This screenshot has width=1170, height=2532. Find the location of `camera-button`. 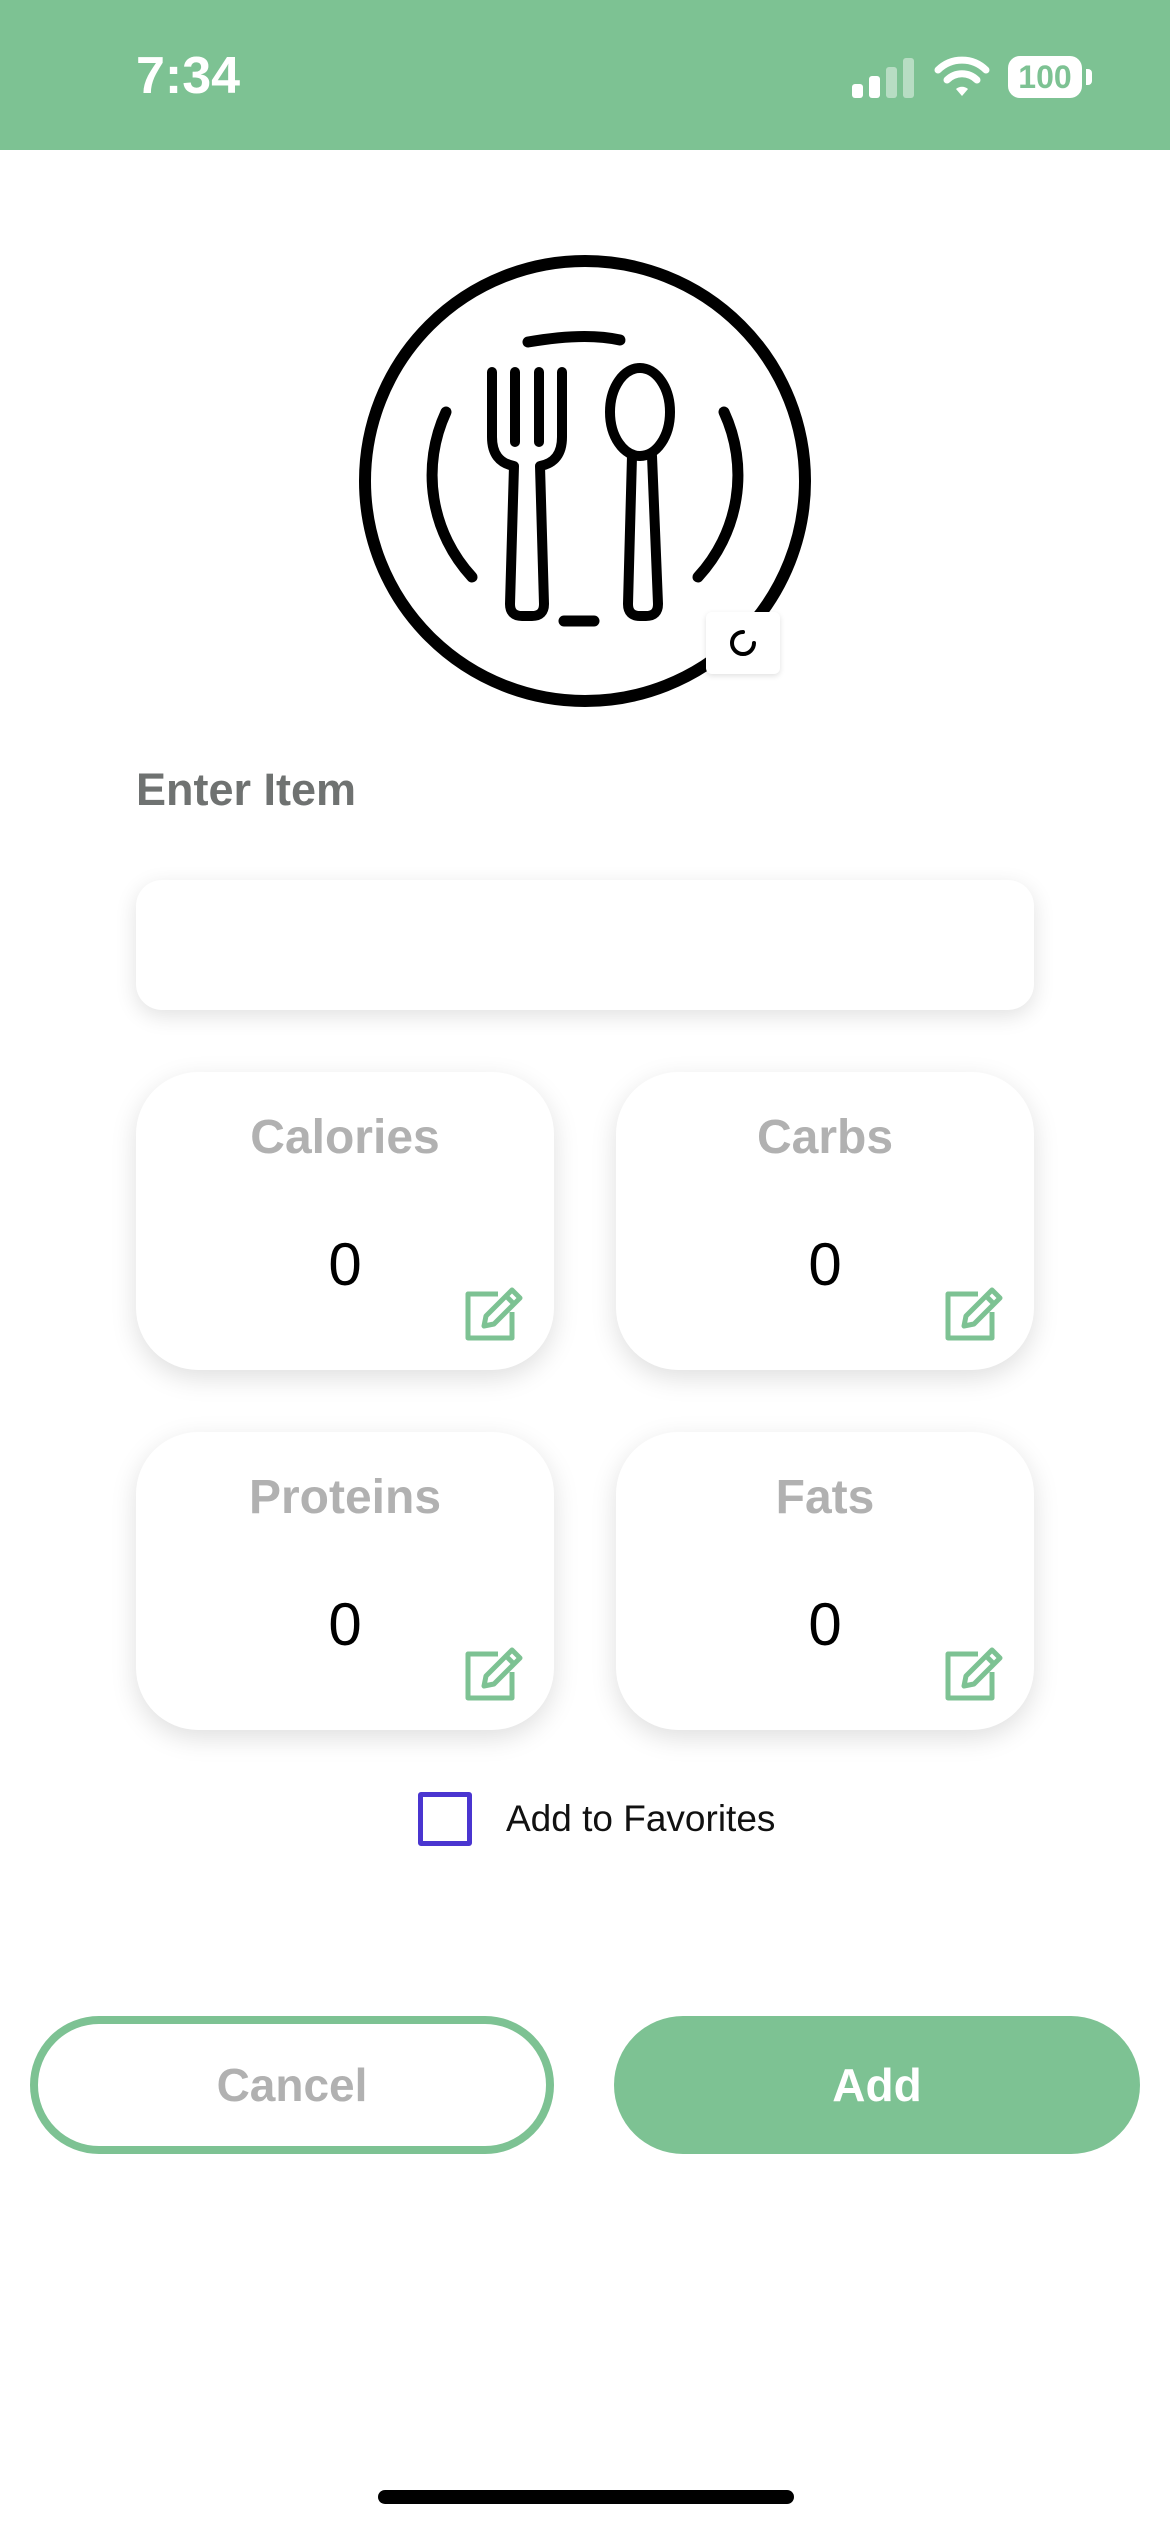

camera-button is located at coordinates (743, 643).